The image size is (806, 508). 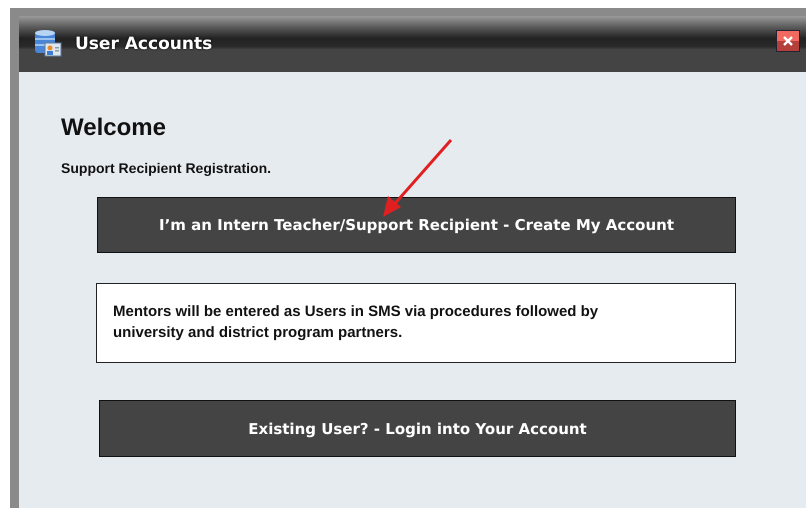 What do you see at coordinates (143, 44) in the screenshot?
I see `window-title: User Accounts` at bounding box center [143, 44].